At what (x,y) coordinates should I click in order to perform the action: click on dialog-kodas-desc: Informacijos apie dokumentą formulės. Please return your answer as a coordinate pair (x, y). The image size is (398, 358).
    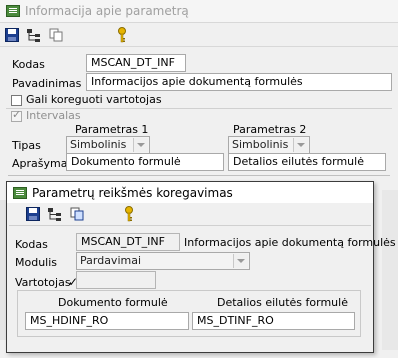
    Looking at the image, I should click on (290, 242).